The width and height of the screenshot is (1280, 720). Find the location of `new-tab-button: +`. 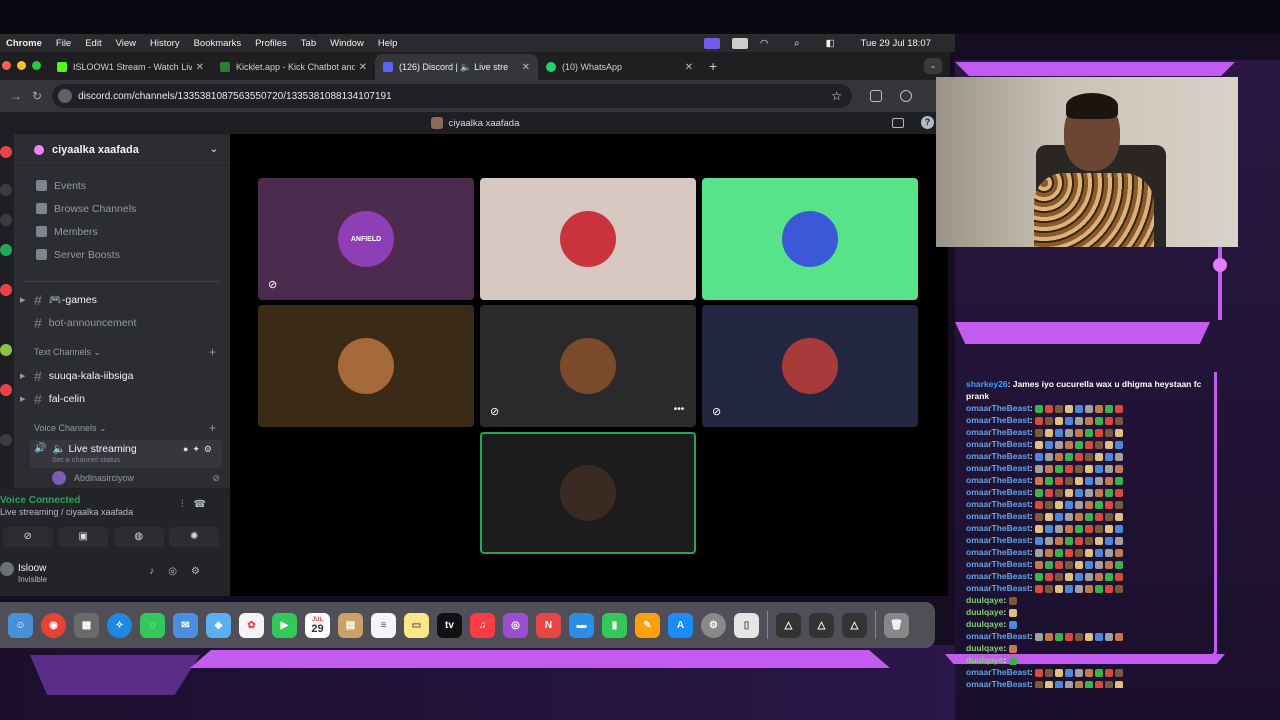

new-tab-button: + is located at coordinates (713, 66).